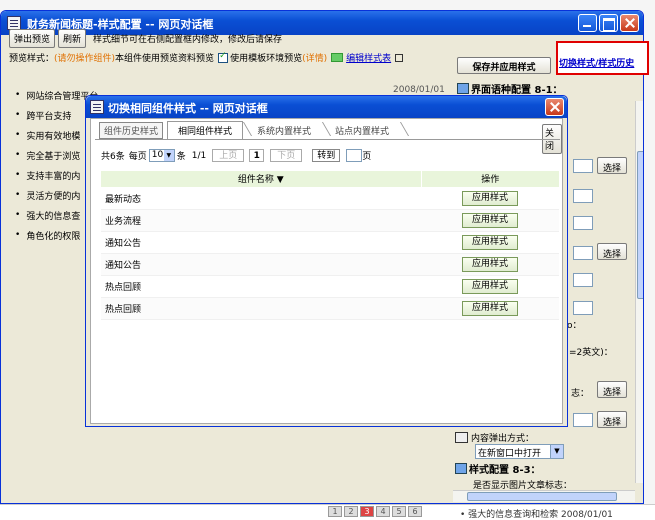 The height and width of the screenshot is (520, 655). What do you see at coordinates (354, 155) in the screenshot?
I see `goto-page-input` at bounding box center [354, 155].